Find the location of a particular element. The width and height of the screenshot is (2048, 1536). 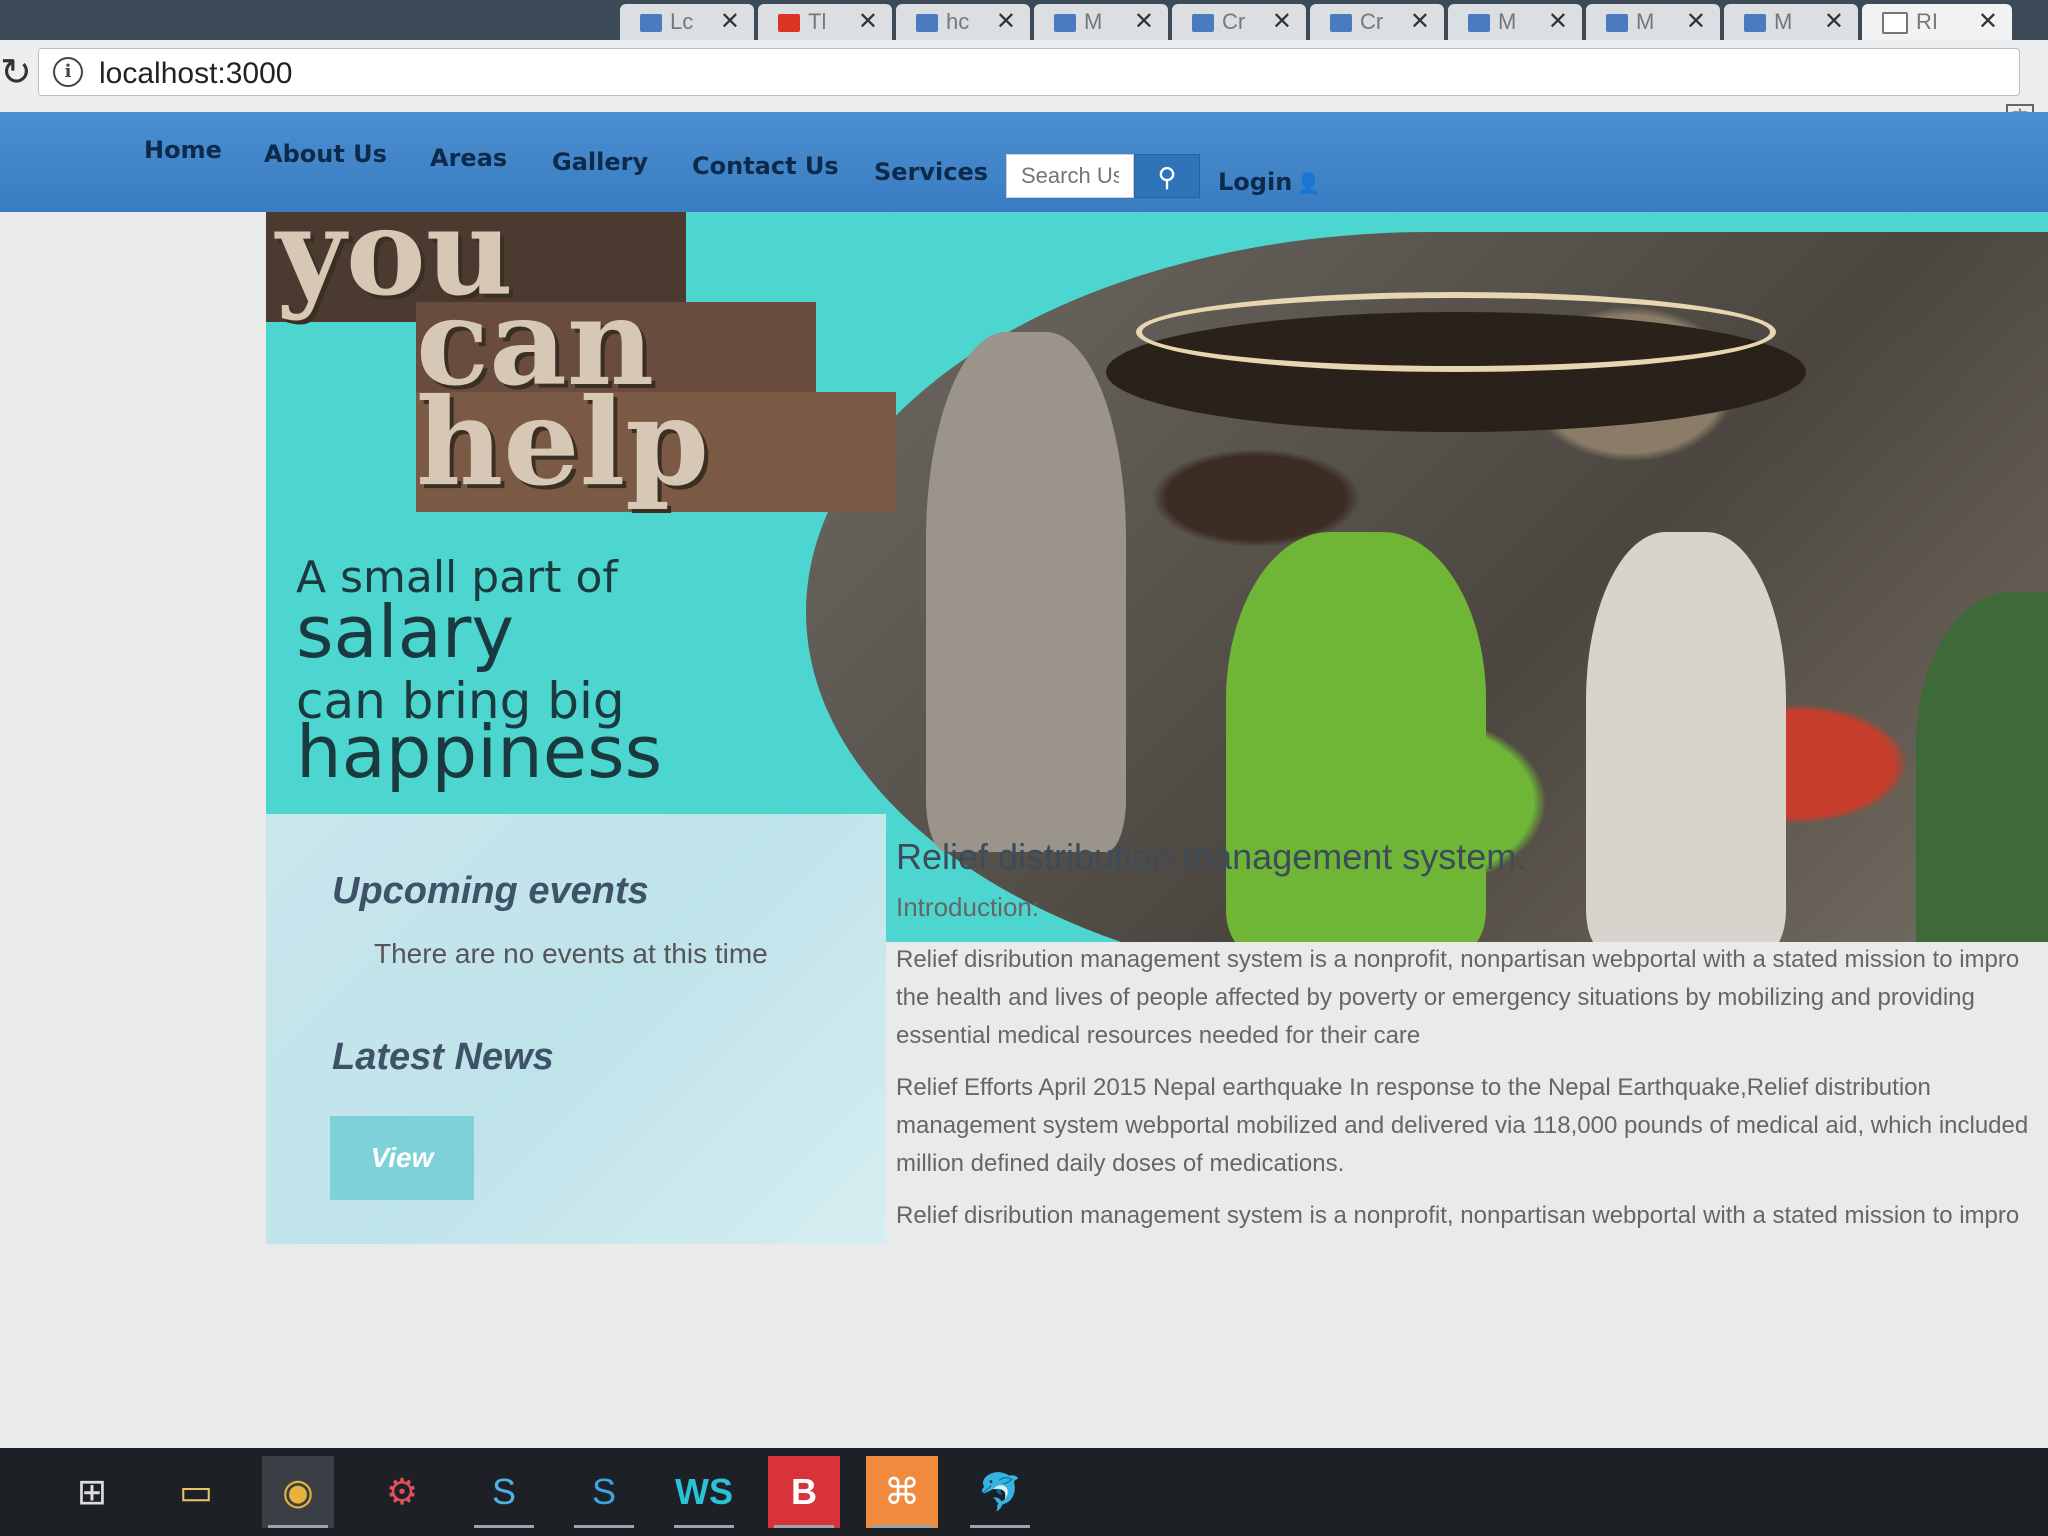

skype-business-icon: S is located at coordinates (604, 1492).